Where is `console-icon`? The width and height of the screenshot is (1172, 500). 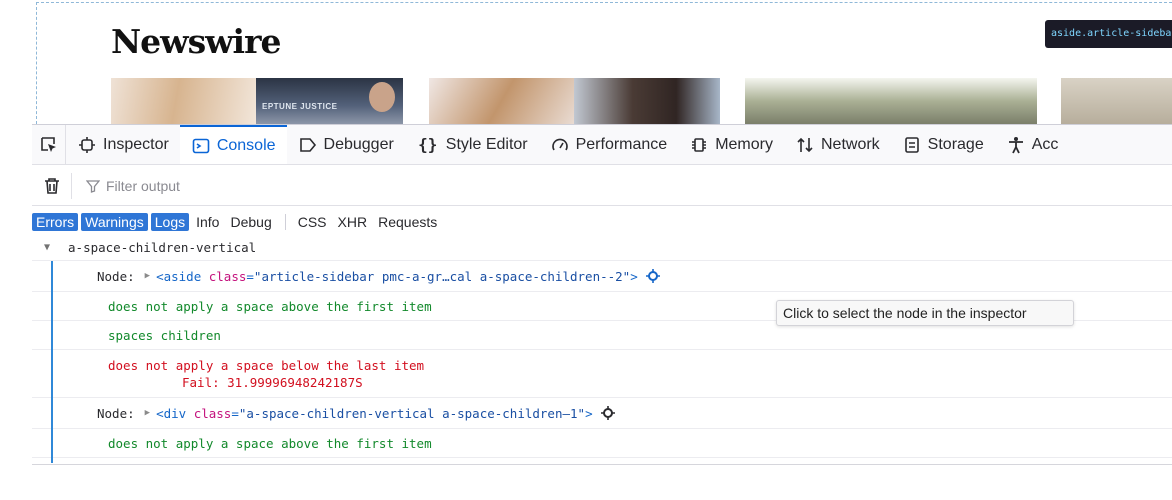 console-icon is located at coordinates (201, 146).